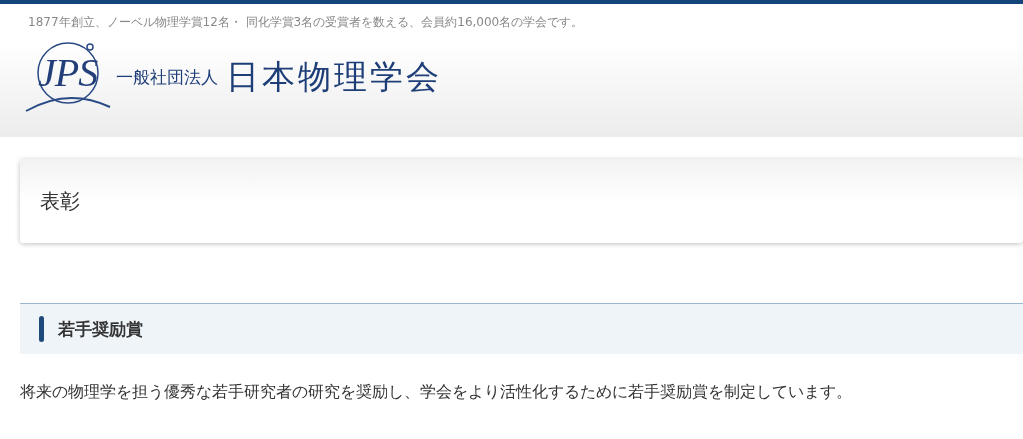 The image size is (1023, 439). I want to click on org-type: 一般社団法人, so click(167, 77).